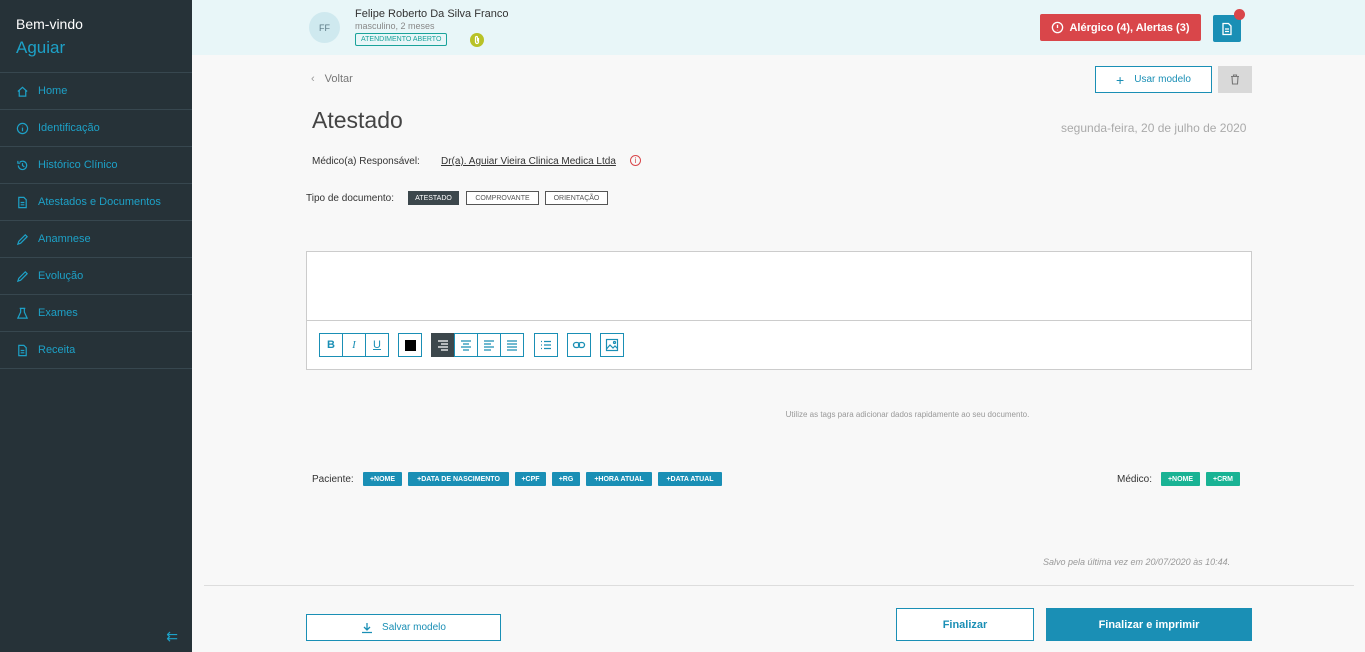 Image resolution: width=1365 pixels, height=652 pixels. Describe the element at coordinates (96, 91) in the screenshot. I see `sidebar-item-home: Home` at that location.